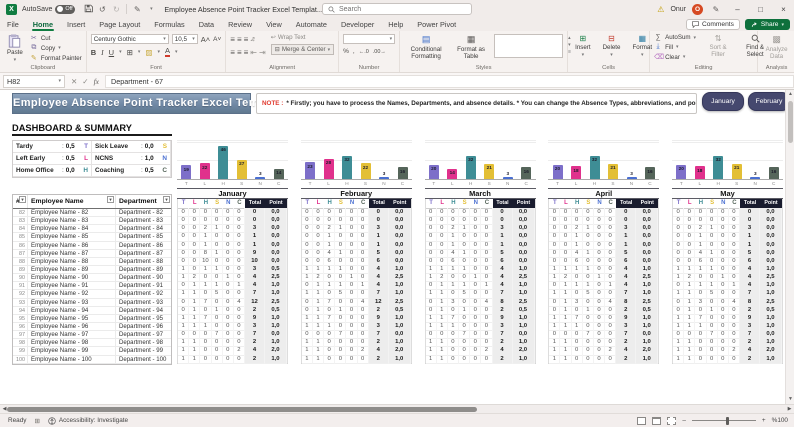  I want to click on february-nav-button: February, so click(769, 101).